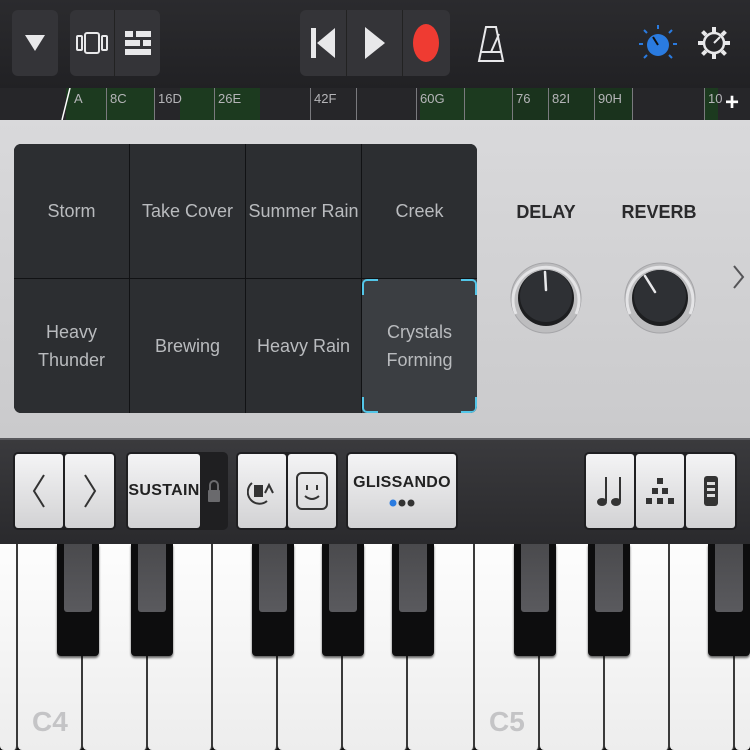 The height and width of the screenshot is (750, 750). What do you see at coordinates (230, 98) in the screenshot?
I see `ruler-label: 26E` at bounding box center [230, 98].